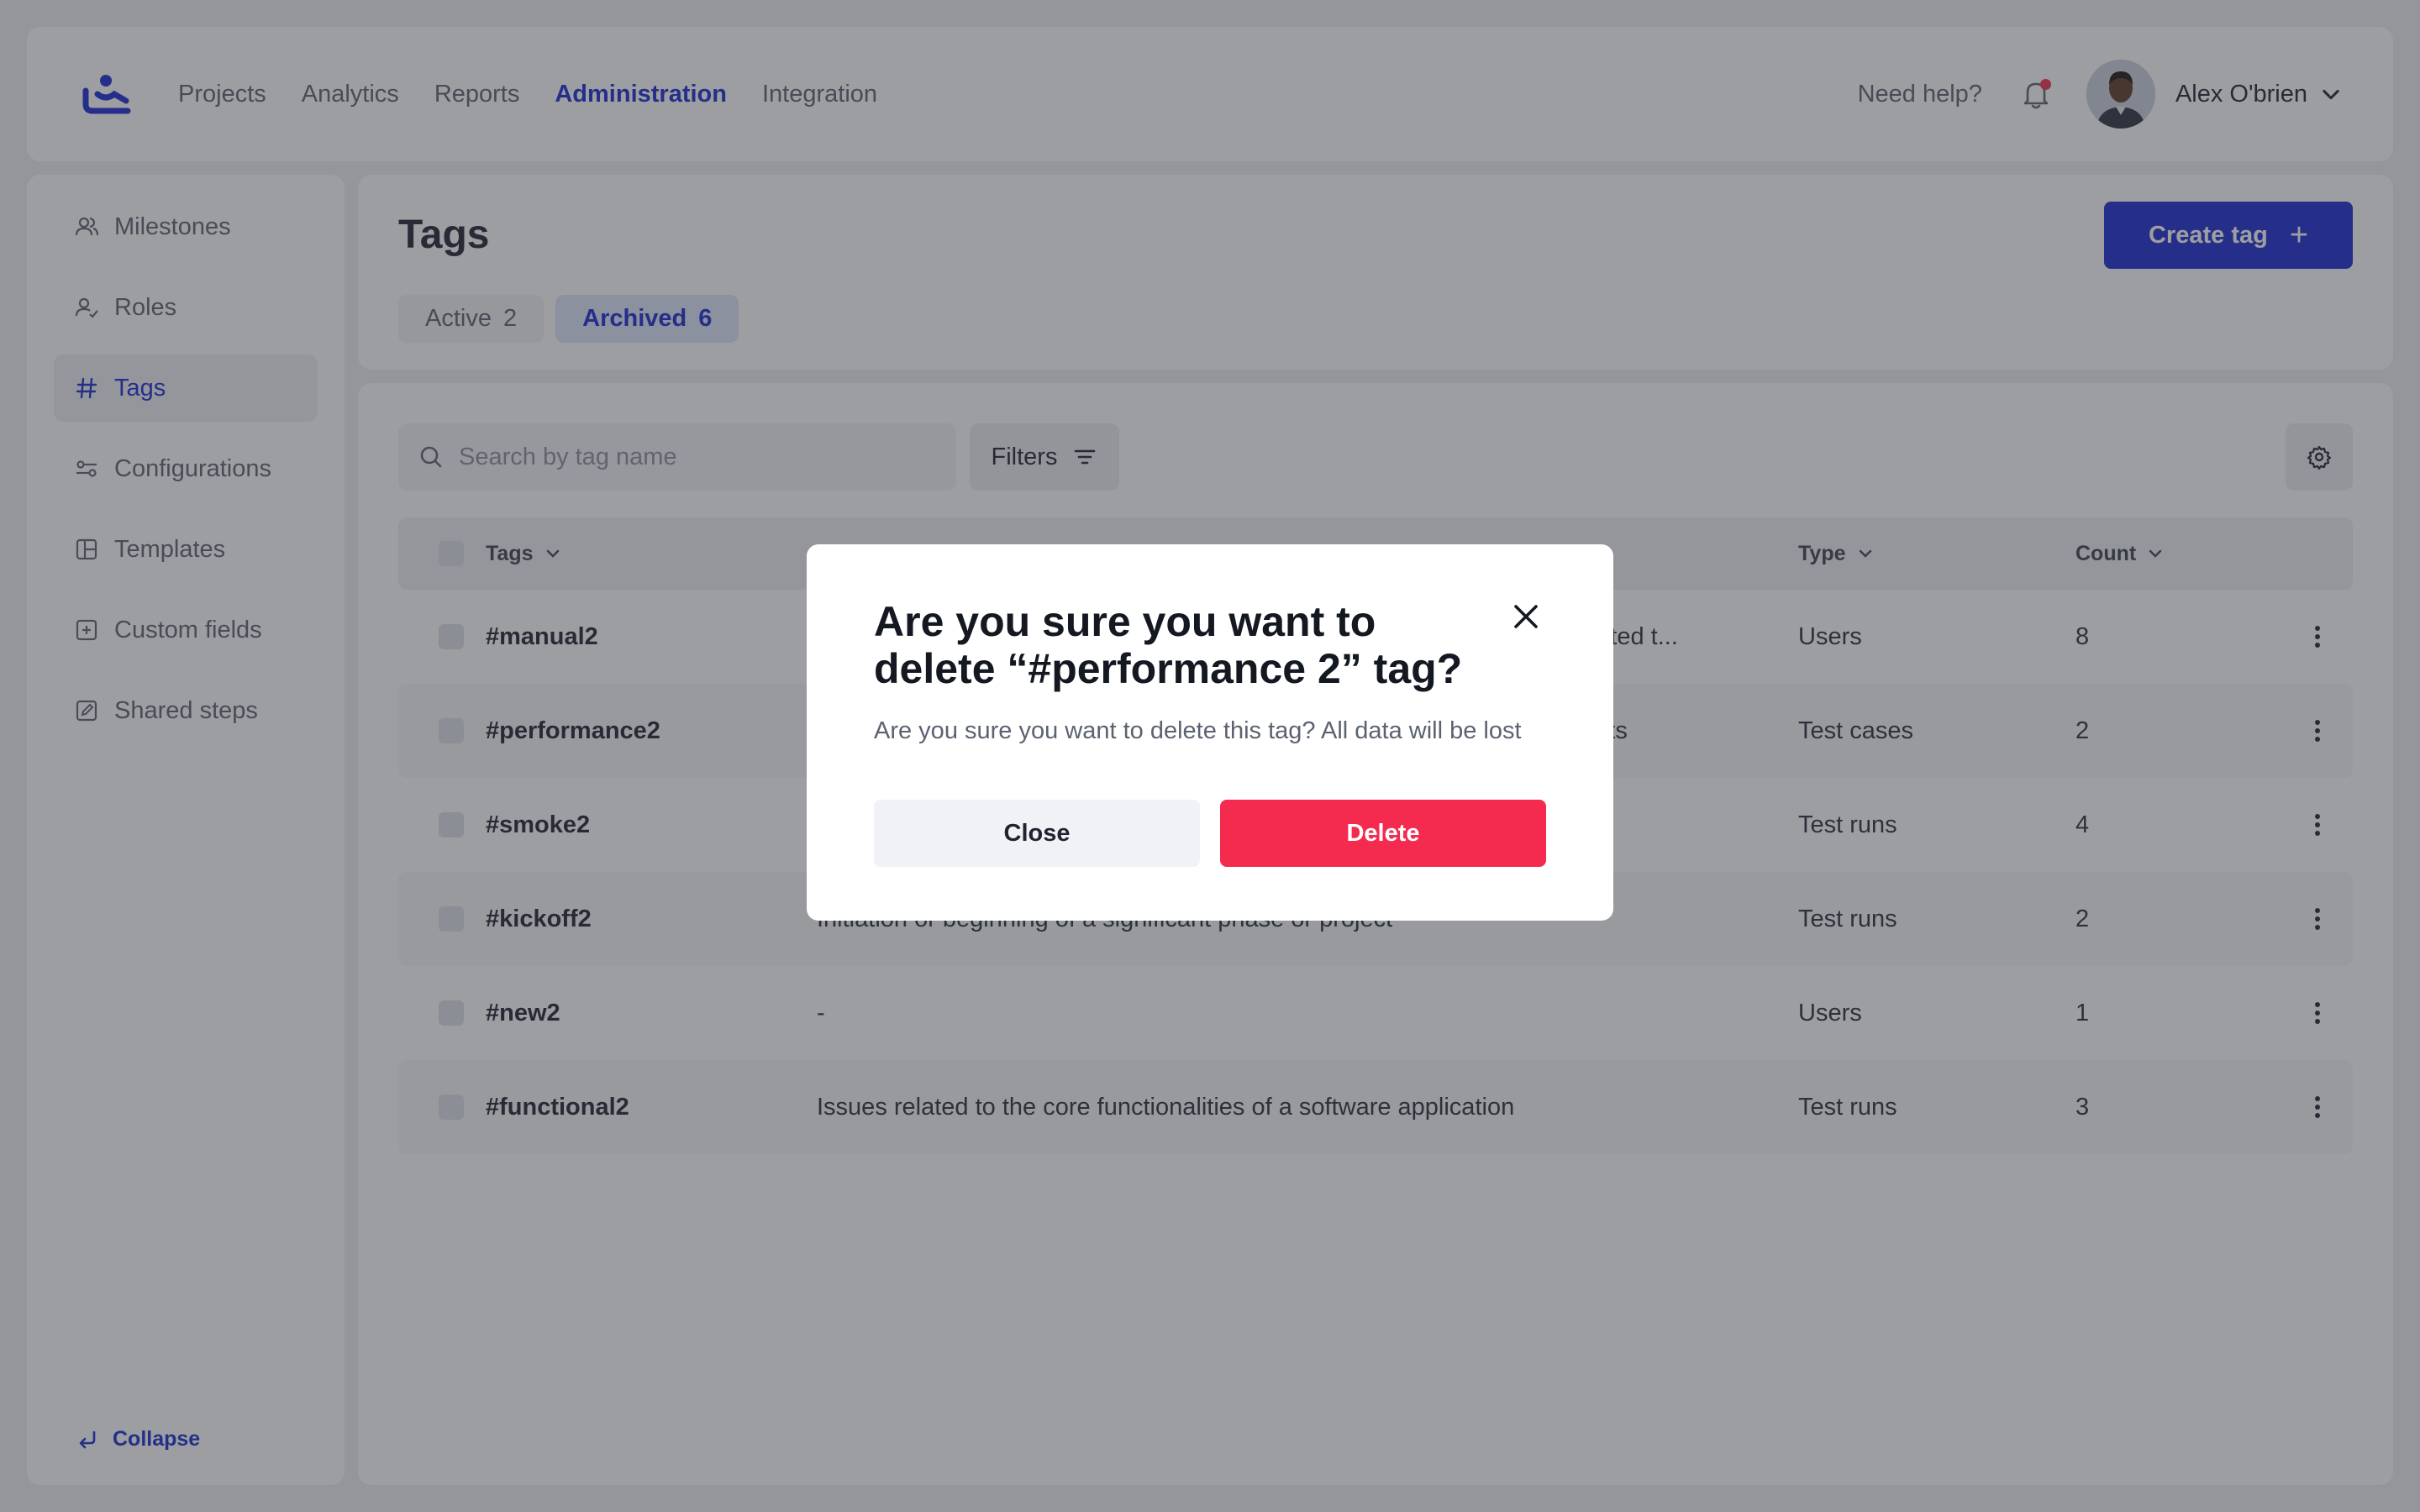 The height and width of the screenshot is (1512, 2420). I want to click on close-icon, so click(1526, 616).